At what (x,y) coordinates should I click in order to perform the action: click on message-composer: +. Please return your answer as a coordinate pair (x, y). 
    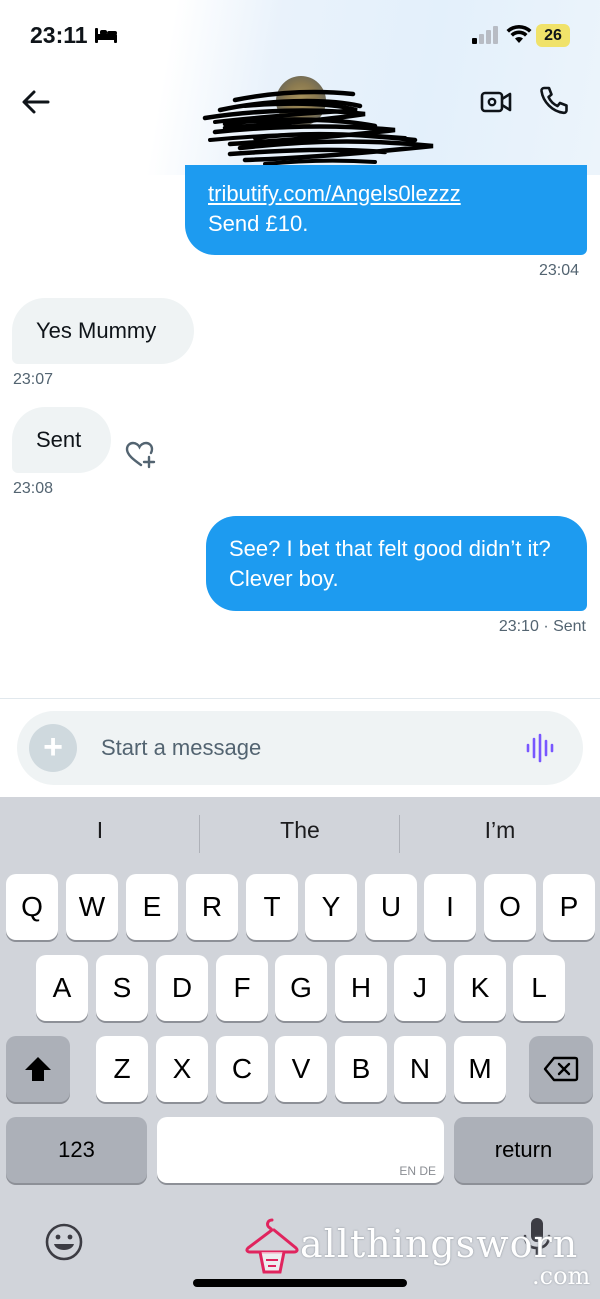
    Looking at the image, I should click on (300, 748).